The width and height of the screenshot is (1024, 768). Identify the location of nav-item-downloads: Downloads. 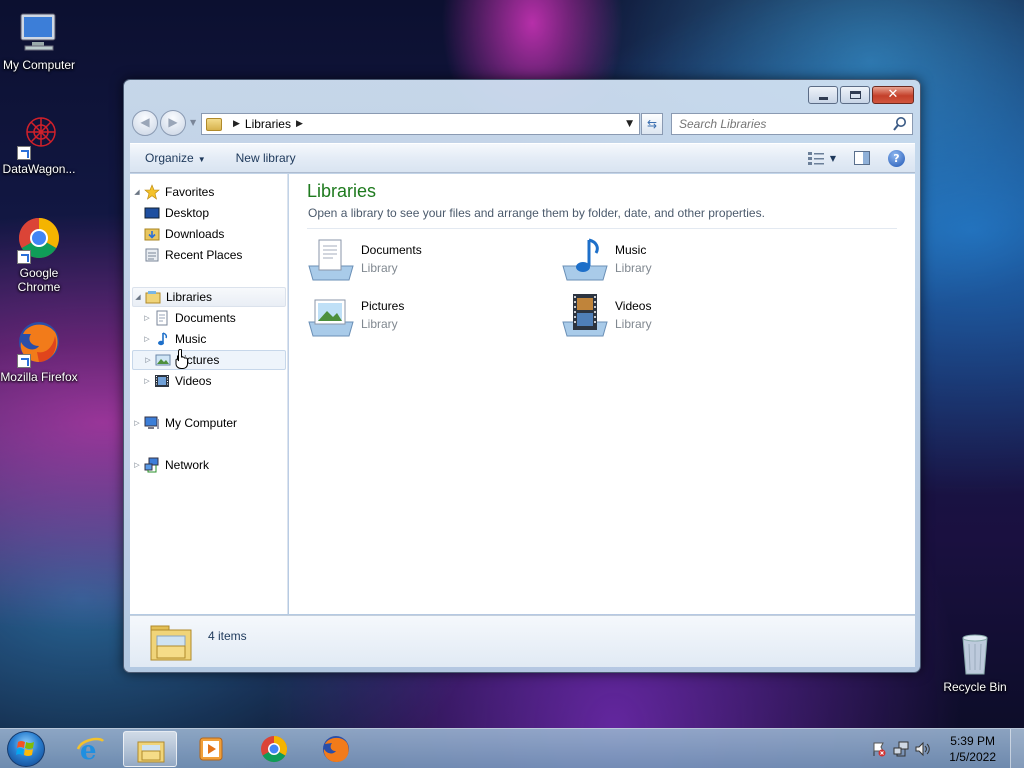
(219, 234).